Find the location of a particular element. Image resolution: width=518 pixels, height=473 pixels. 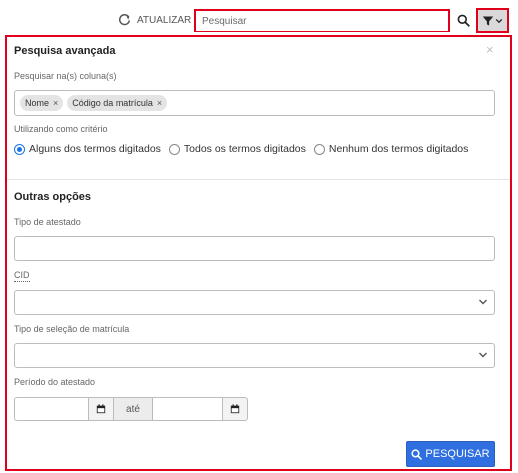

other-options-title: Outras opções is located at coordinates (53, 197).